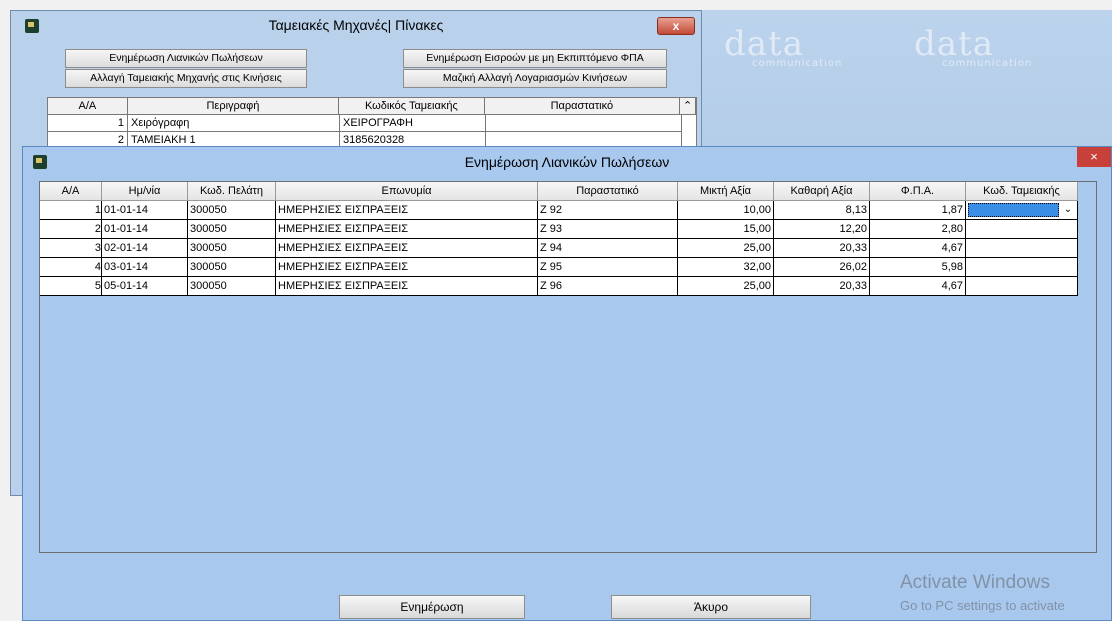  Describe the element at coordinates (567, 162) in the screenshot. I see `dialog-title: Ενημέρωση Λιανικών Πωλήσεων` at that location.